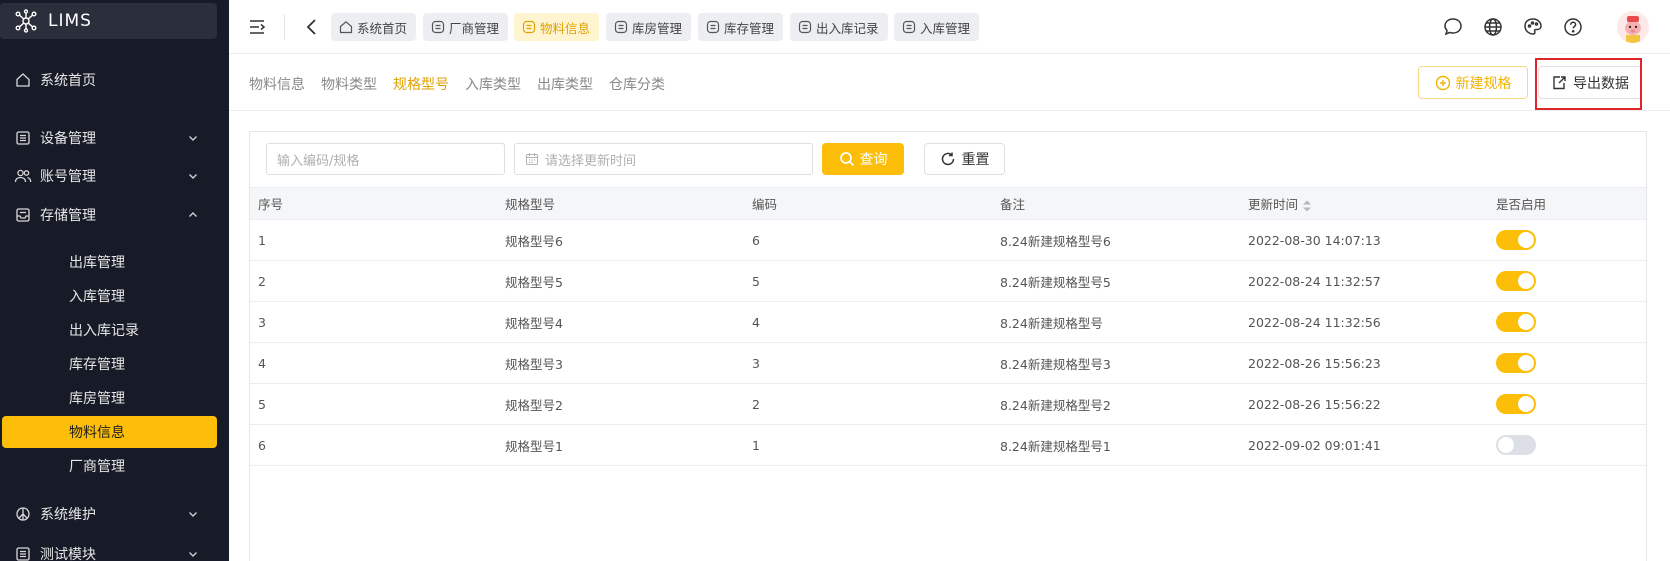  Describe the element at coordinates (1573, 27) in the screenshot. I see `help-icon` at that location.